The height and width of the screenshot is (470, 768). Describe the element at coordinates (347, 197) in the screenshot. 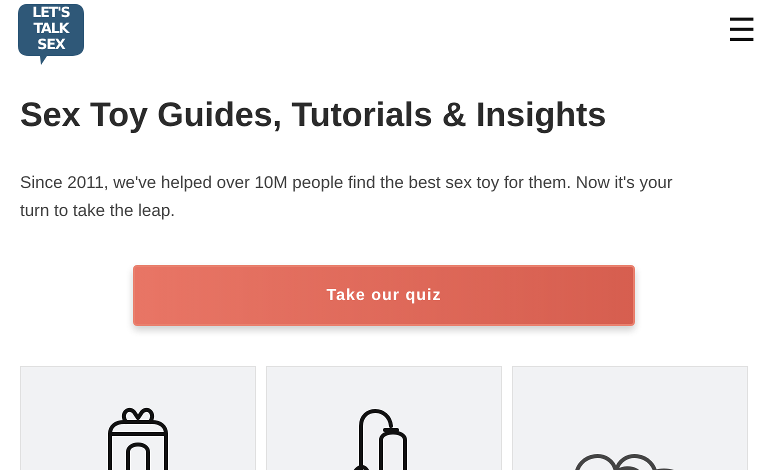

I see `intro-text: Since 2011, we've helped over 10M people find the best sex toy for them. Now it's your turn to take the leap.` at that location.